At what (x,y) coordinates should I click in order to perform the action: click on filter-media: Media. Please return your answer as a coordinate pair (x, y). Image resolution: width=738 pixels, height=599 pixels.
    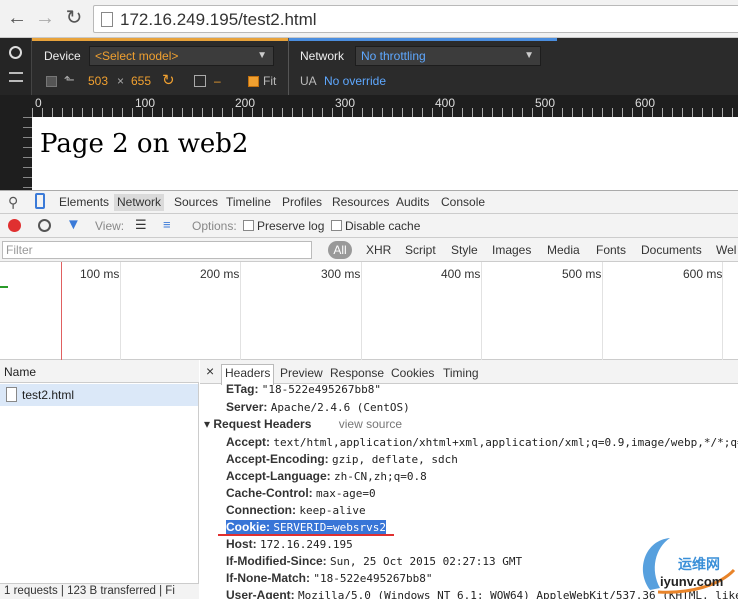
    Looking at the image, I should click on (563, 250).